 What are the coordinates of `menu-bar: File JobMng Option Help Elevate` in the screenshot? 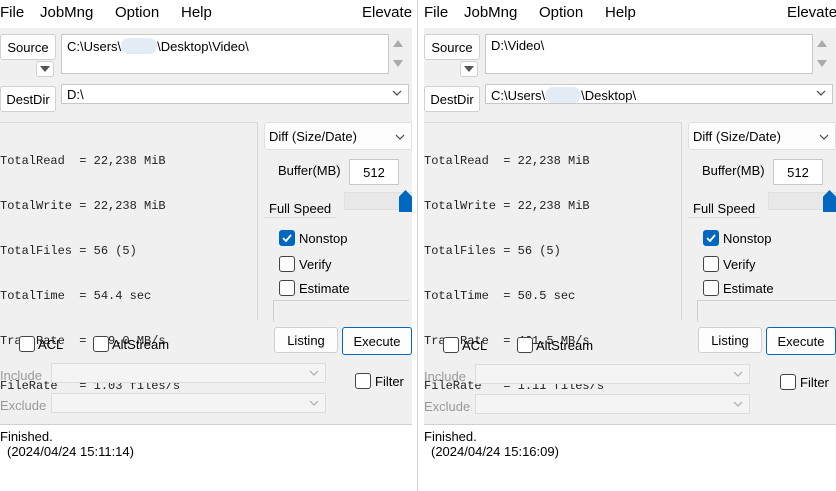 It's located at (206, 14).